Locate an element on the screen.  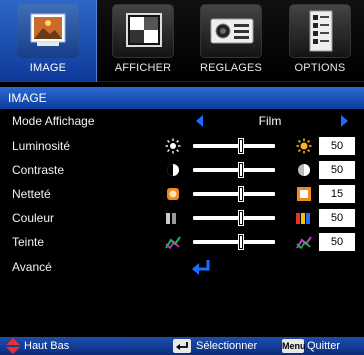
row-label: Mode Affichage is located at coordinates (53, 121).